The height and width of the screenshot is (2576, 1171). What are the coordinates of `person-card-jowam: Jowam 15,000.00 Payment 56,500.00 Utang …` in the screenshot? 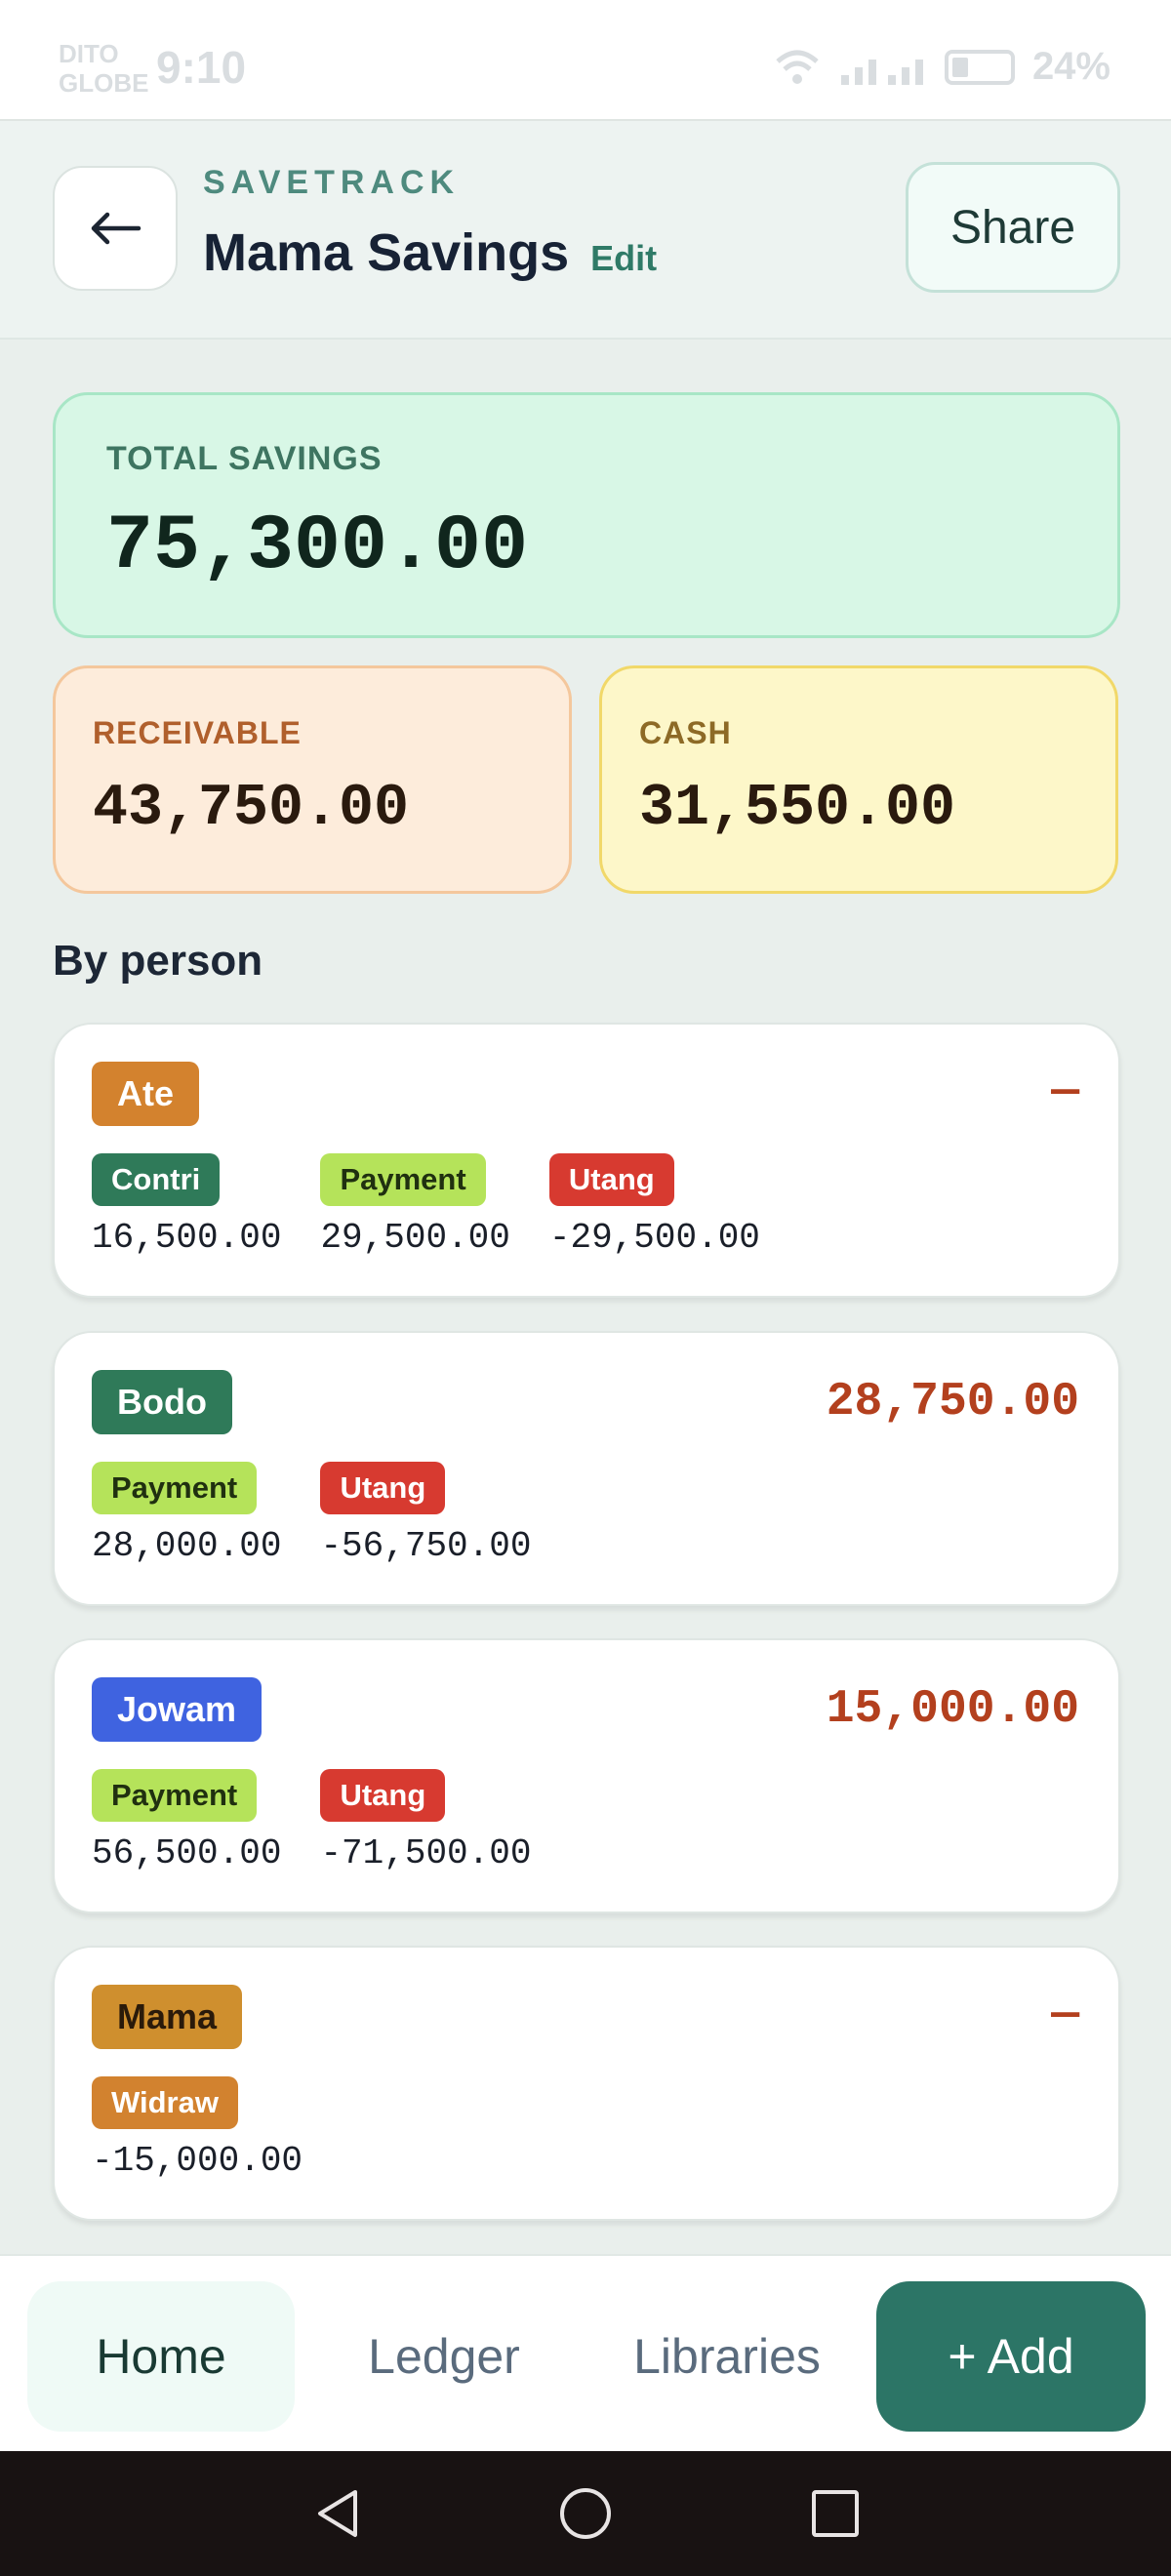 It's located at (586, 1775).